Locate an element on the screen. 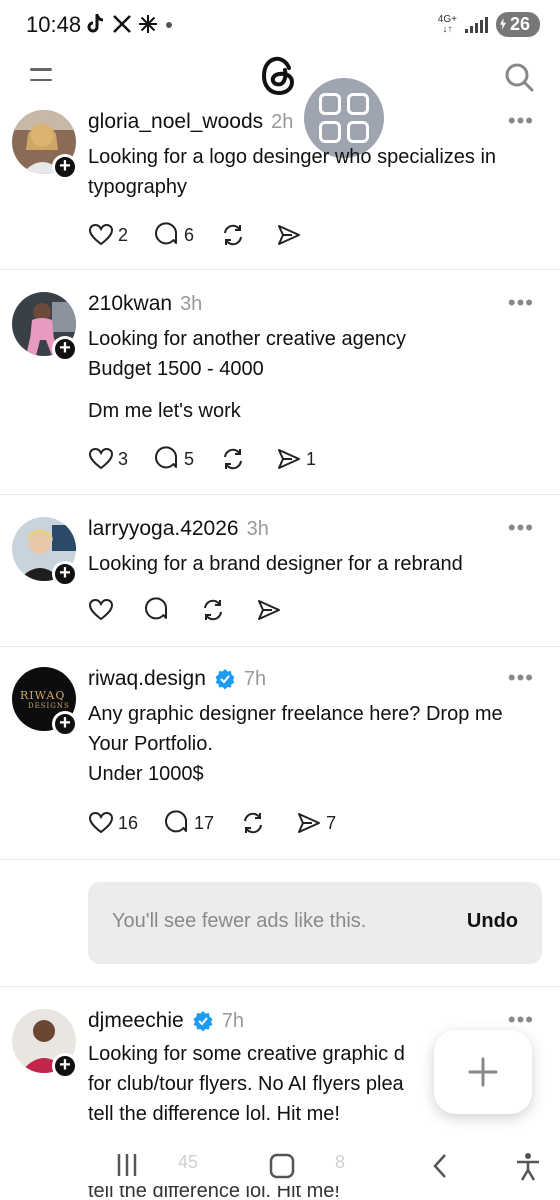 The height and width of the screenshot is (1200, 560). recent-apps-icon is located at coordinates (127, 1165).